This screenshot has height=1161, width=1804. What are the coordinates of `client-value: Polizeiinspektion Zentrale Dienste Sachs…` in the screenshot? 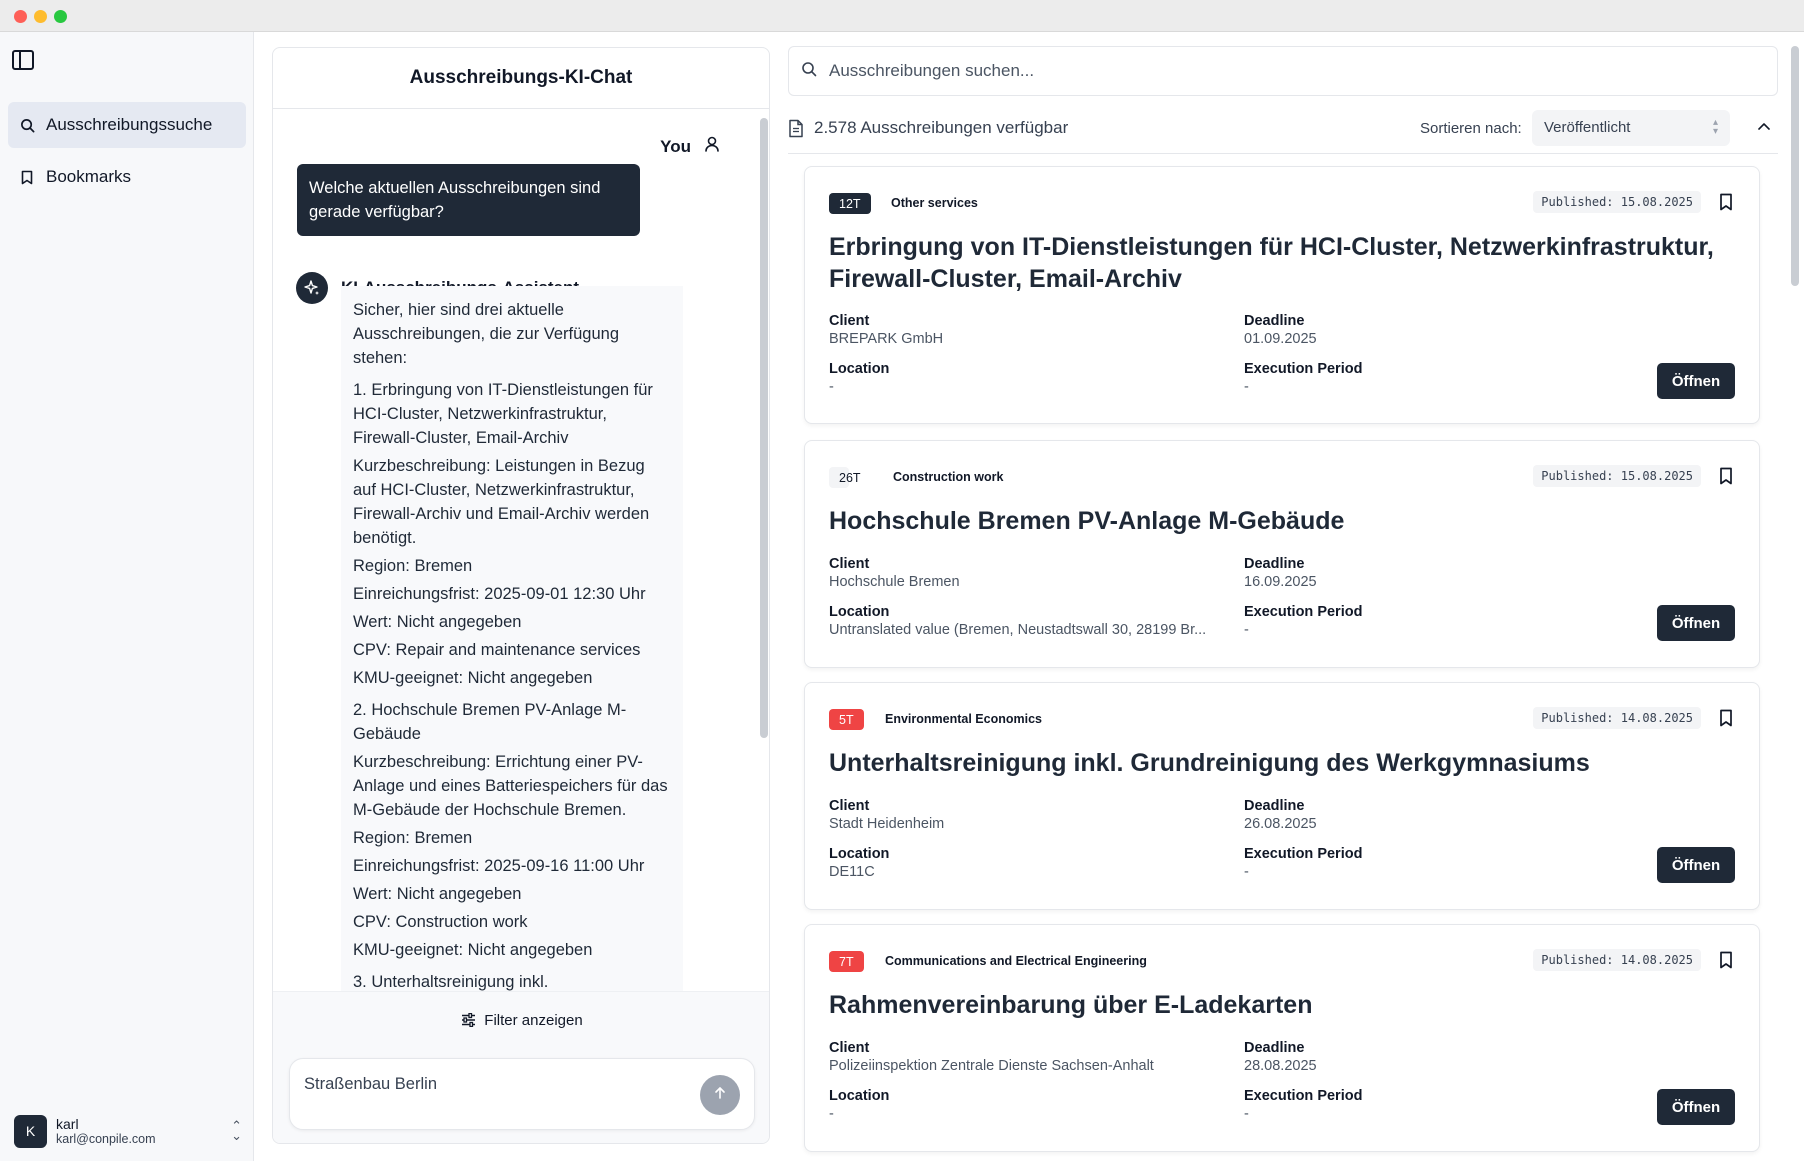 It's located at (991, 1066).